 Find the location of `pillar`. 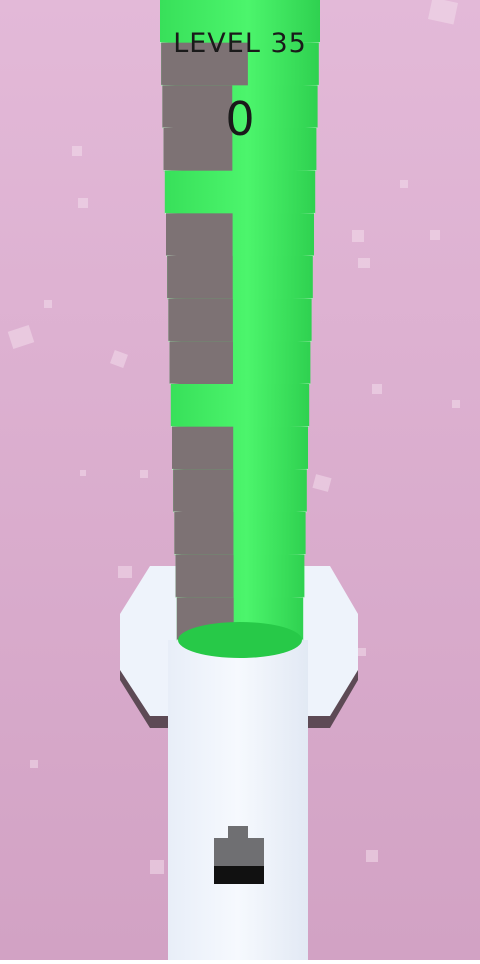

pillar is located at coordinates (238, 800).